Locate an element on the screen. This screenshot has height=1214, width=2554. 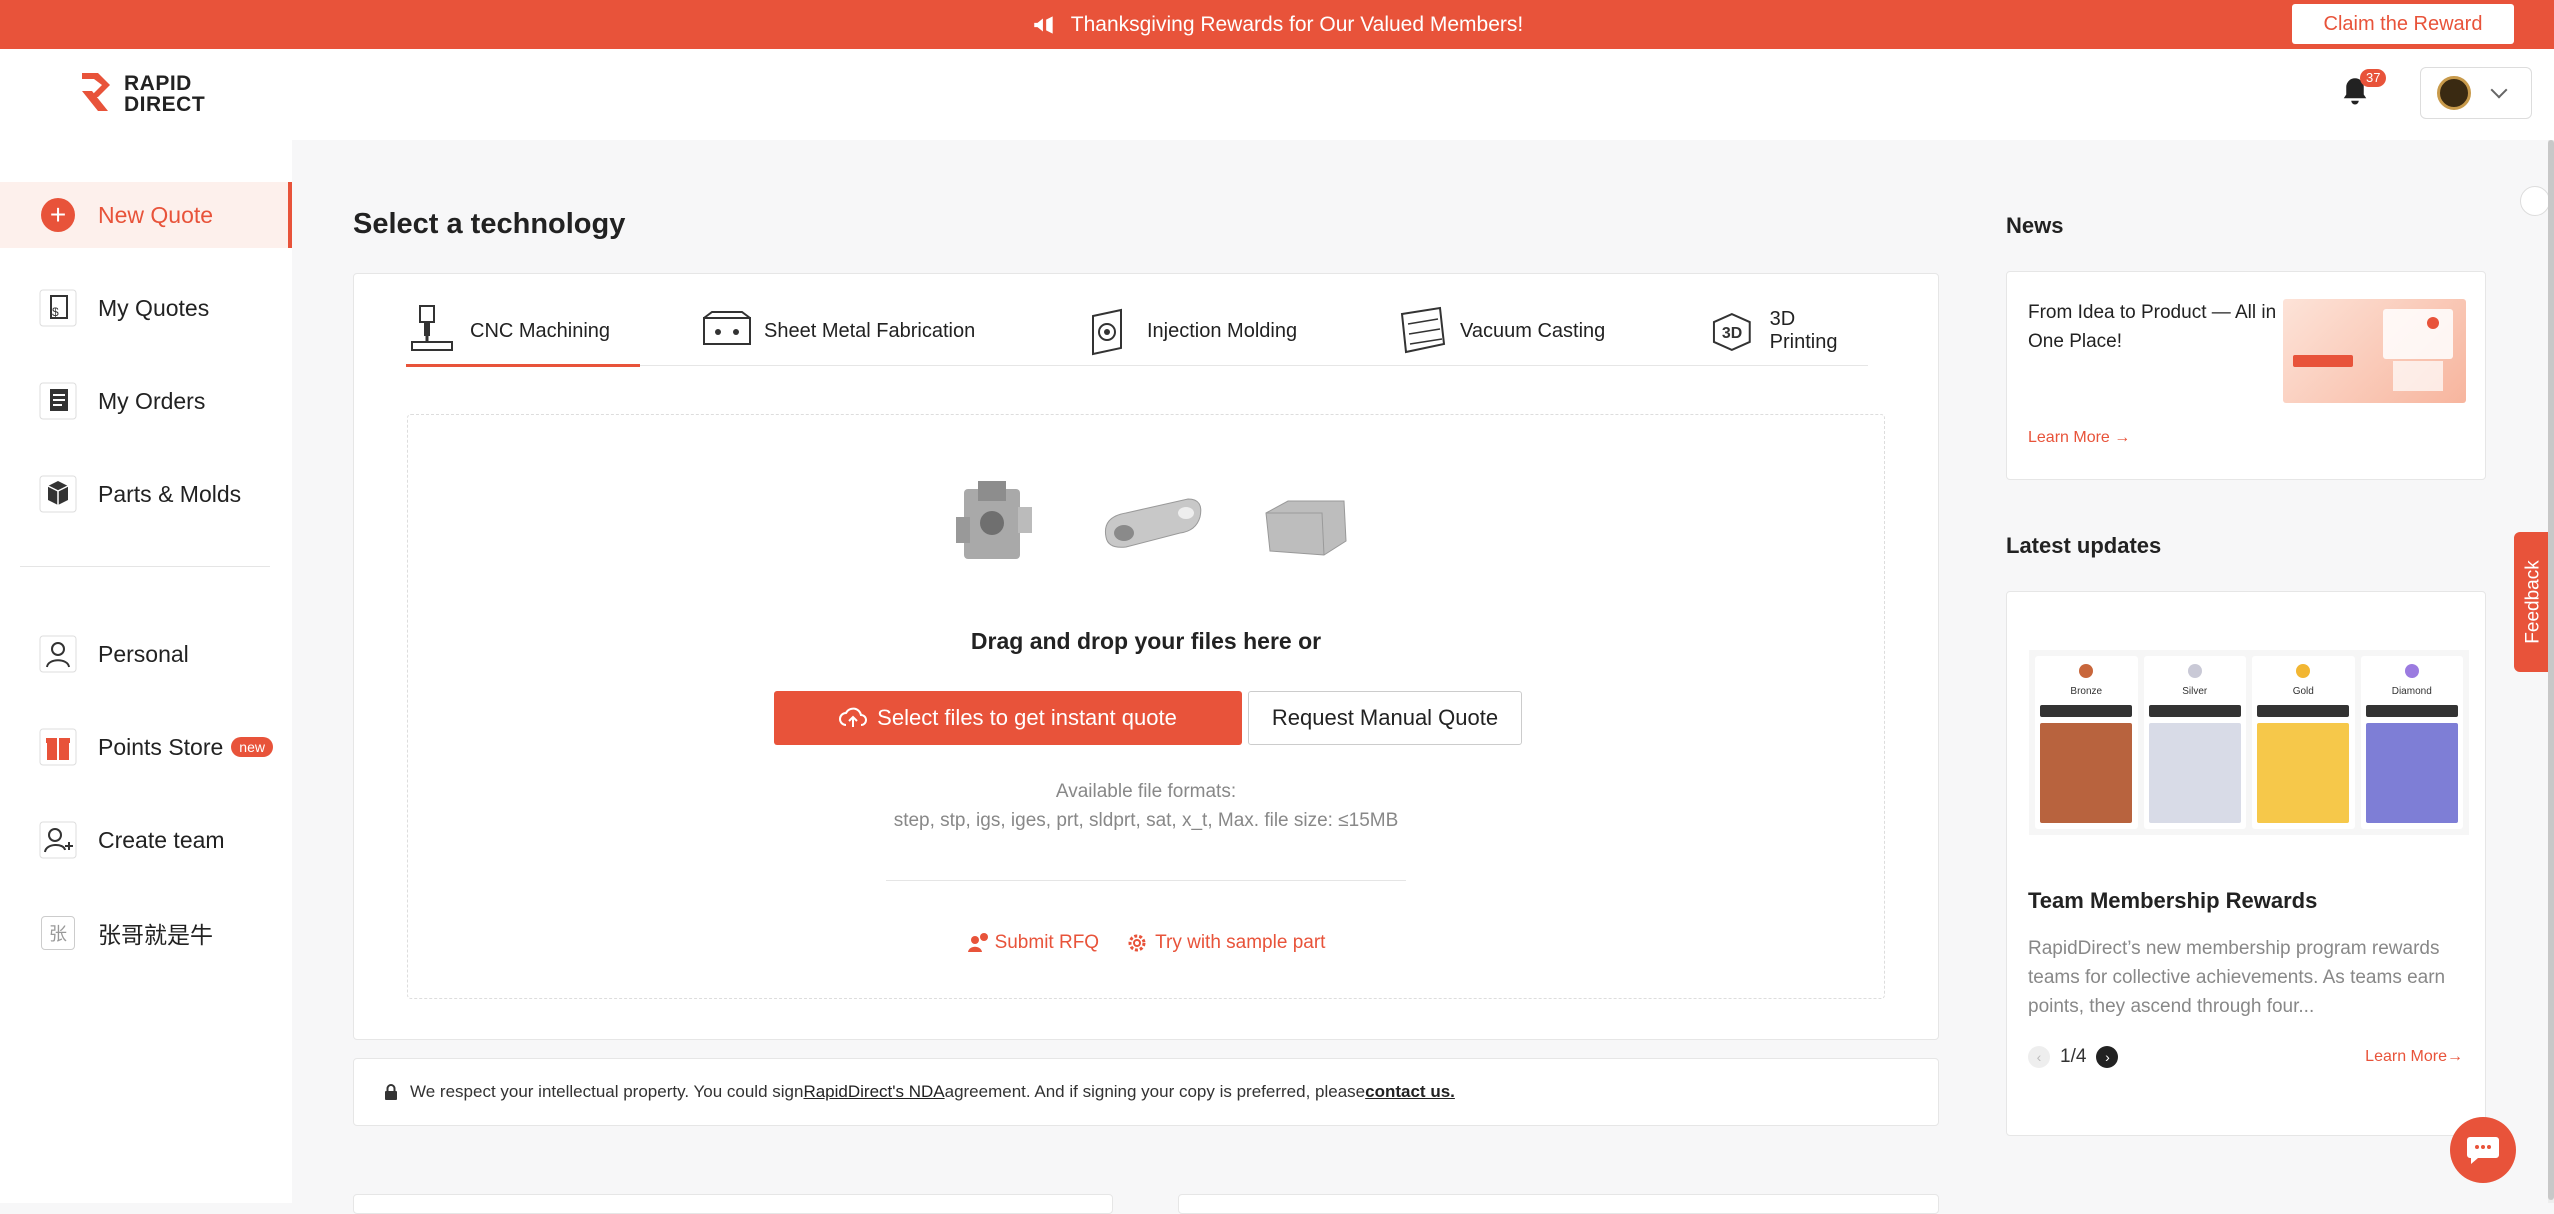
sidebar-item-my-quotes: $ My Quotes is located at coordinates (146, 308).